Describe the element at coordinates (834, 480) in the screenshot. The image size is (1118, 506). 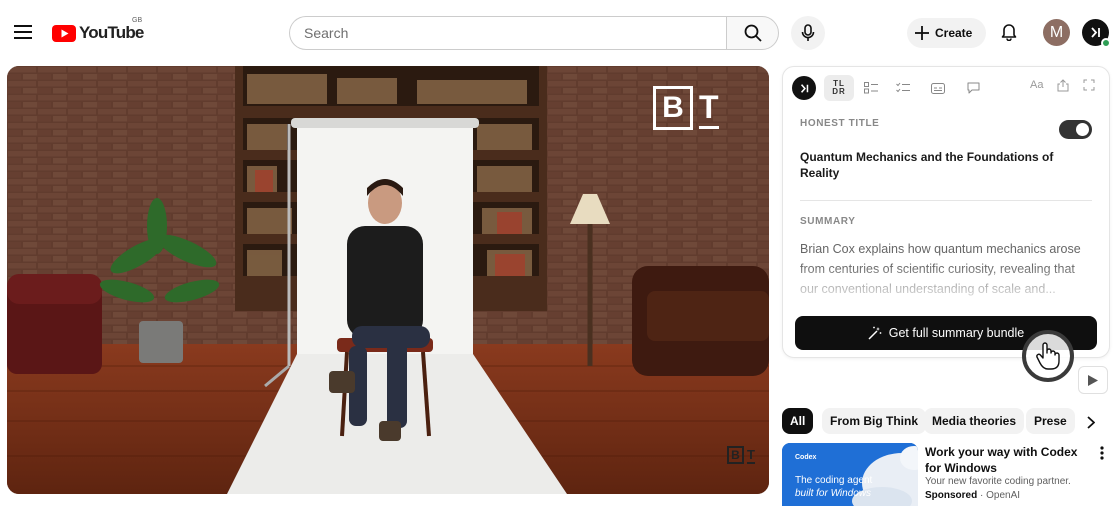
I see `sponsor-tagline-1: The coding agent` at that location.